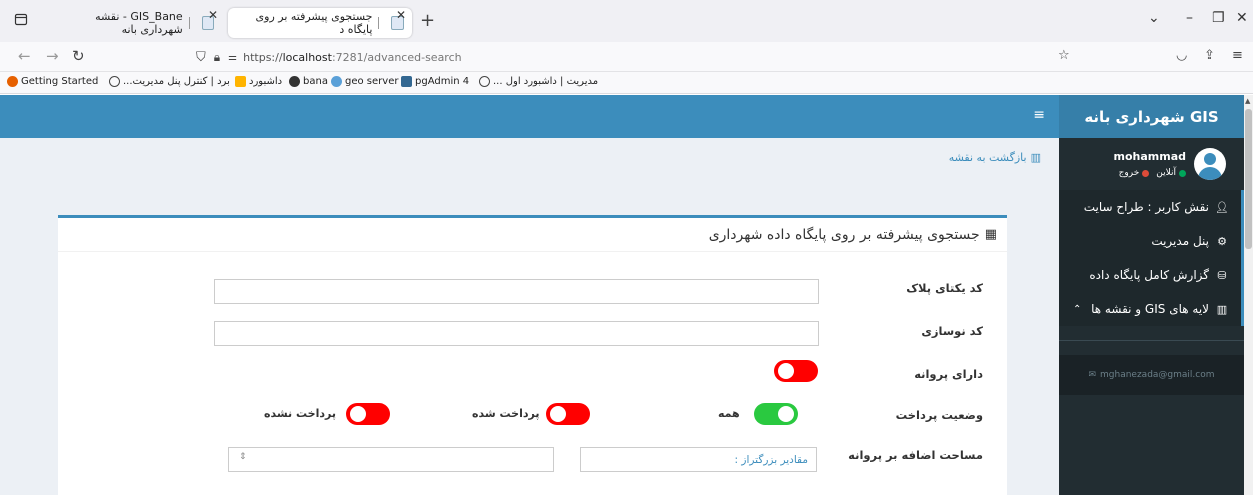 This screenshot has height=495, width=1253. What do you see at coordinates (1150, 156) in the screenshot?
I see `user-name: mohammad` at bounding box center [1150, 156].